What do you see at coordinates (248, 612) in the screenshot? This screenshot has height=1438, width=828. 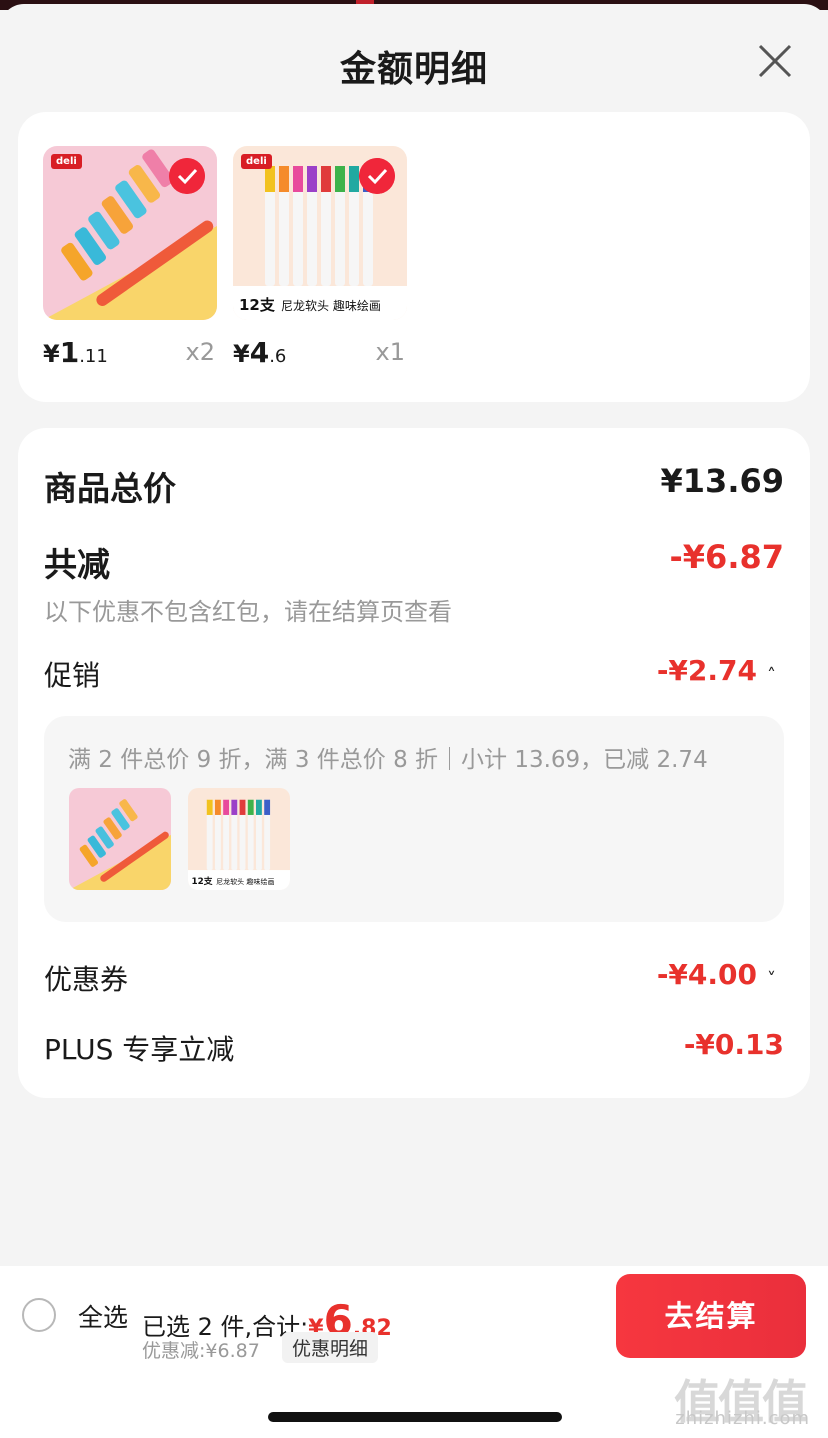 I see `discount-note: 以下优惠不包含红包，请在结算页查看` at bounding box center [248, 612].